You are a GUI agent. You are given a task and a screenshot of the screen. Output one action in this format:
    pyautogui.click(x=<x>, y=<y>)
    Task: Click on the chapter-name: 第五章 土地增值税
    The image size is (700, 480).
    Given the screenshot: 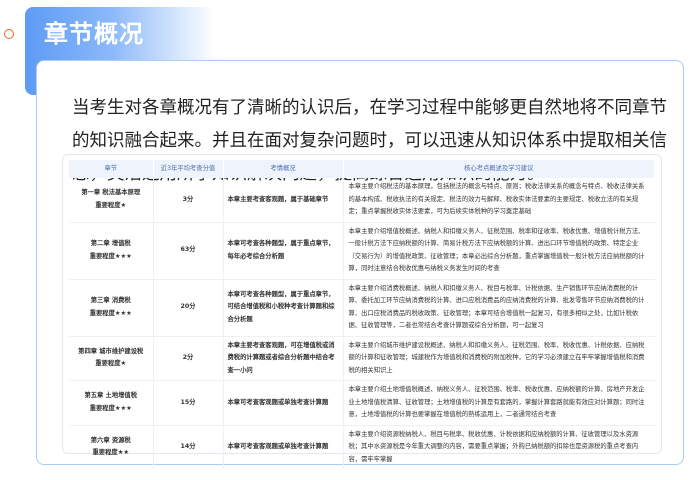 What is the action you would take?
    pyautogui.click(x=111, y=396)
    